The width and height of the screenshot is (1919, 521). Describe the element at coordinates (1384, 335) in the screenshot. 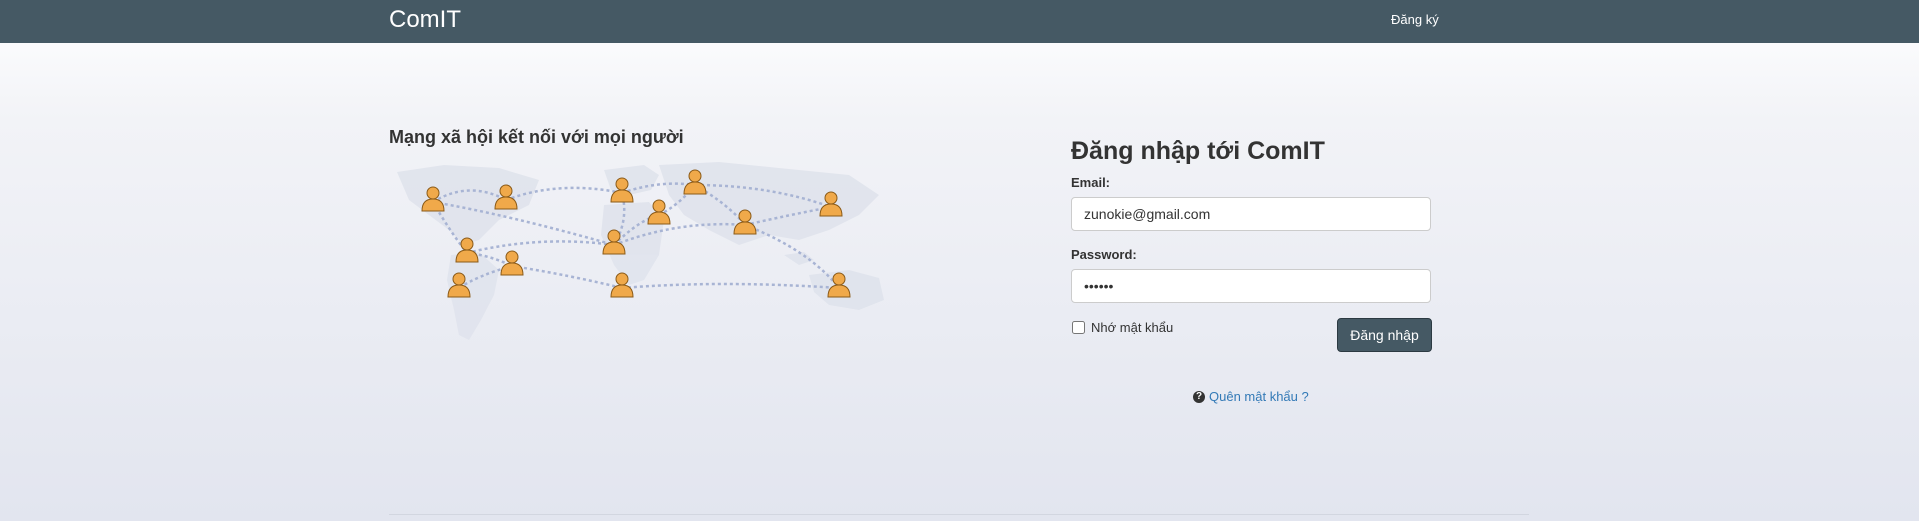

I see `login-button: Đăng nhập` at that location.